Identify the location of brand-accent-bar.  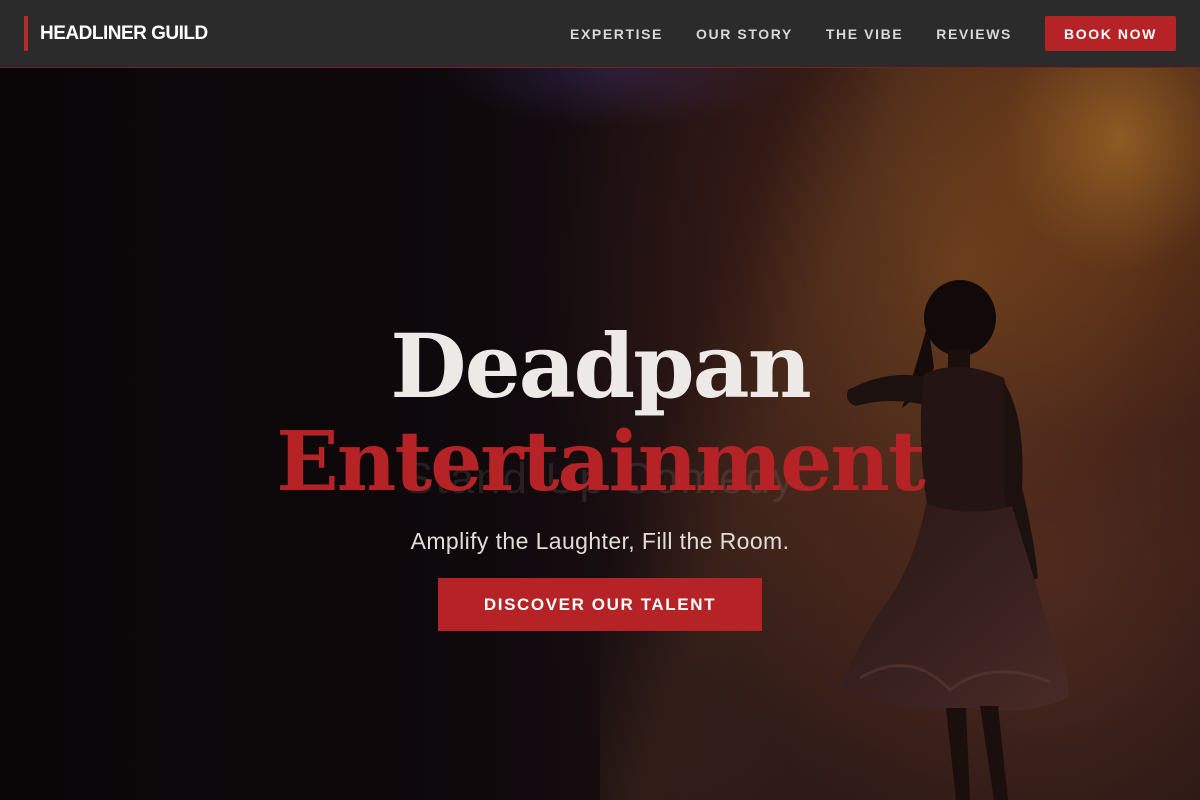
(26, 33).